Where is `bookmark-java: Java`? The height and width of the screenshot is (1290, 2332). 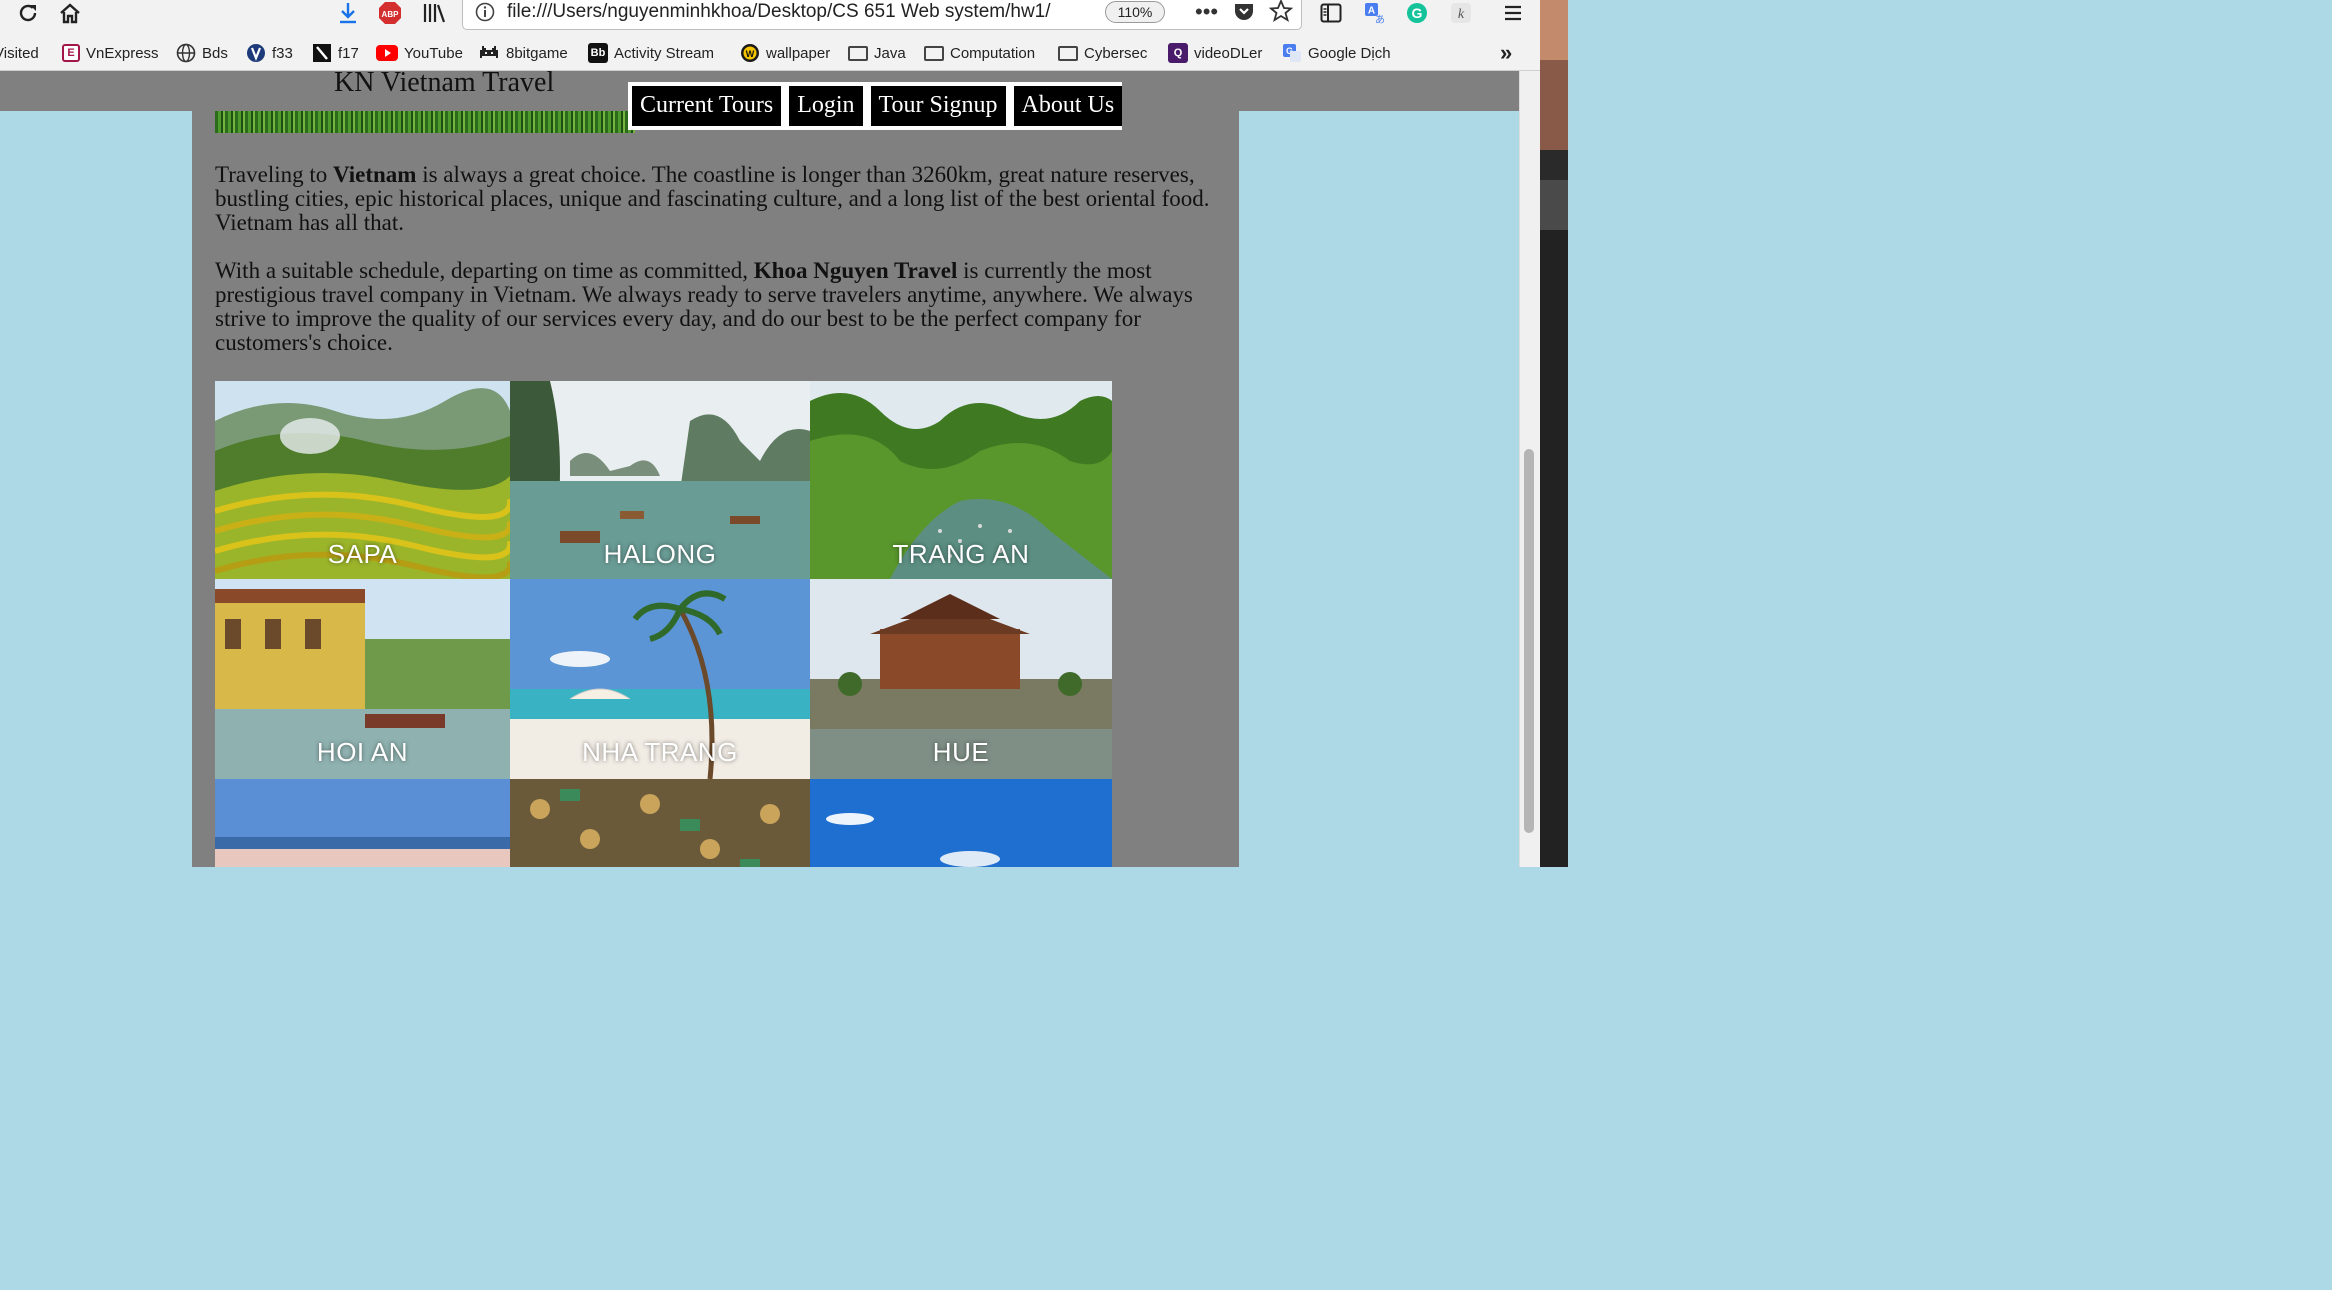
bookmark-java: Java is located at coordinates (877, 53).